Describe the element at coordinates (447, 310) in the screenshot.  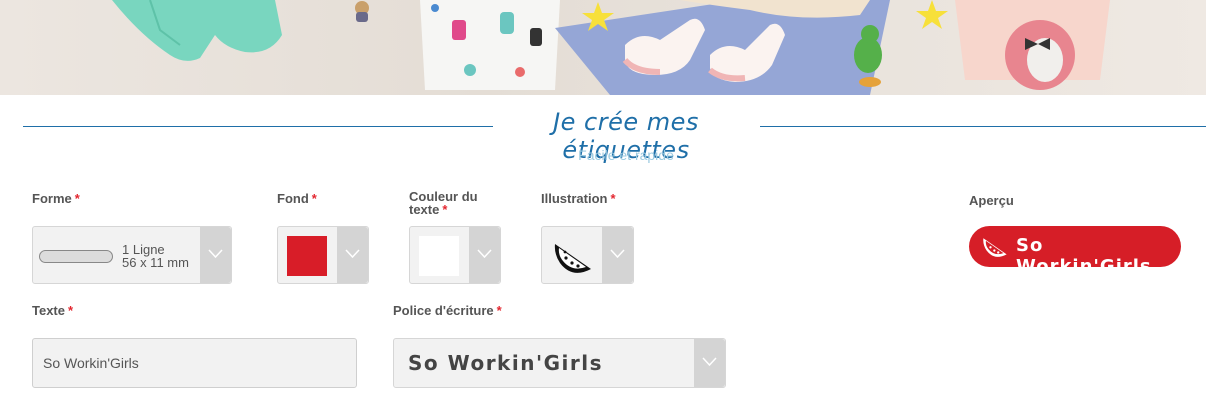
I see `police-label: Police d'écriture *` at that location.